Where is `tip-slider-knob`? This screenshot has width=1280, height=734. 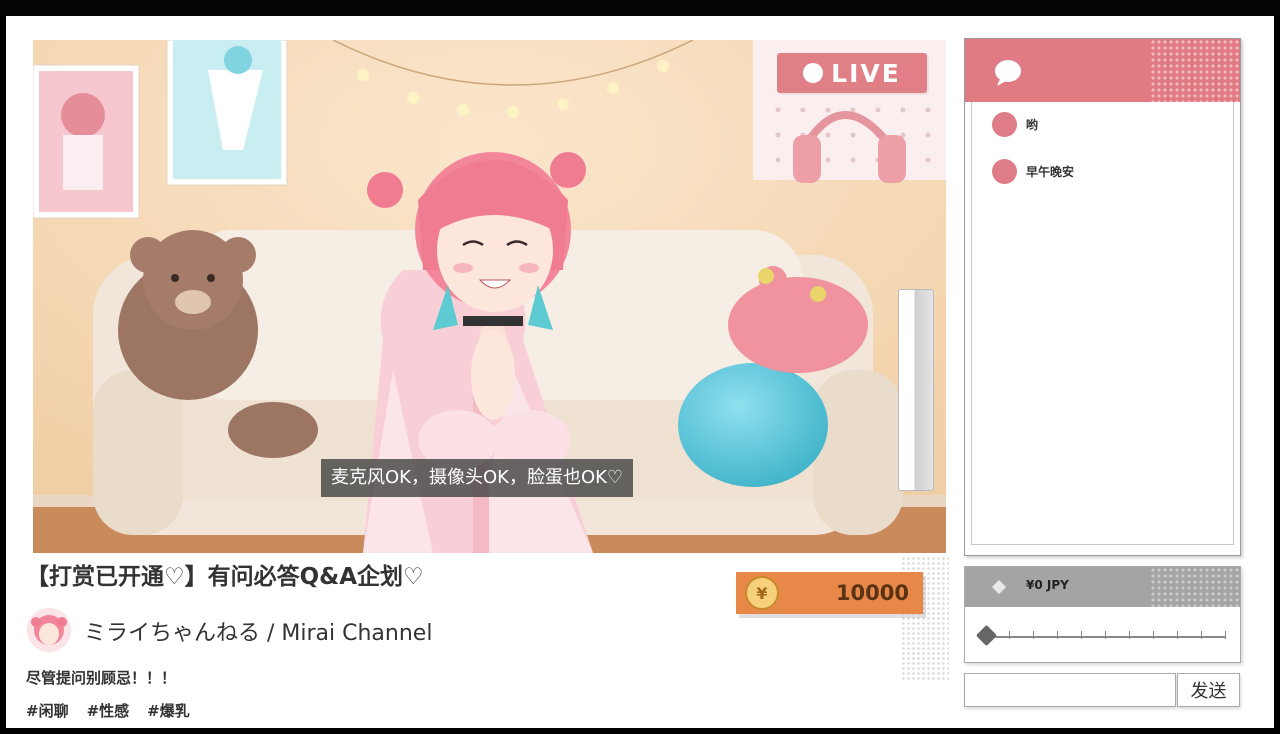 tip-slider-knob is located at coordinates (986, 635).